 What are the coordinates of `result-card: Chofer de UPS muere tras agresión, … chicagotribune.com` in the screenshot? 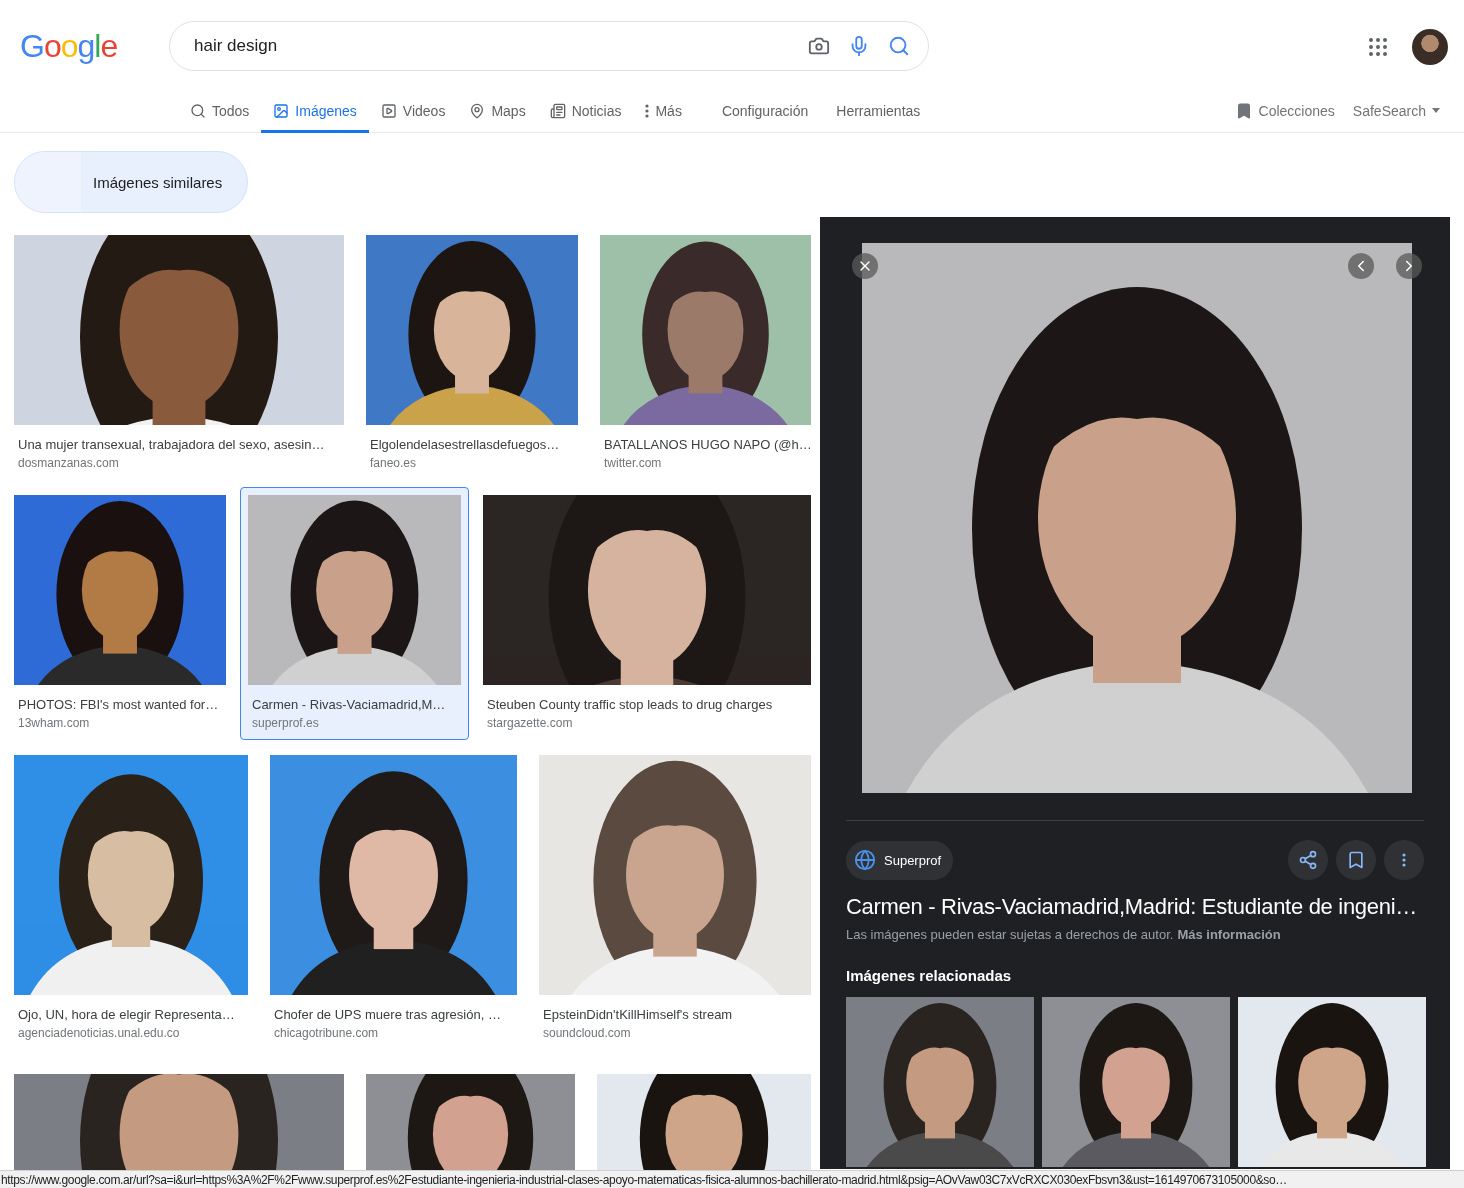 It's located at (393, 898).